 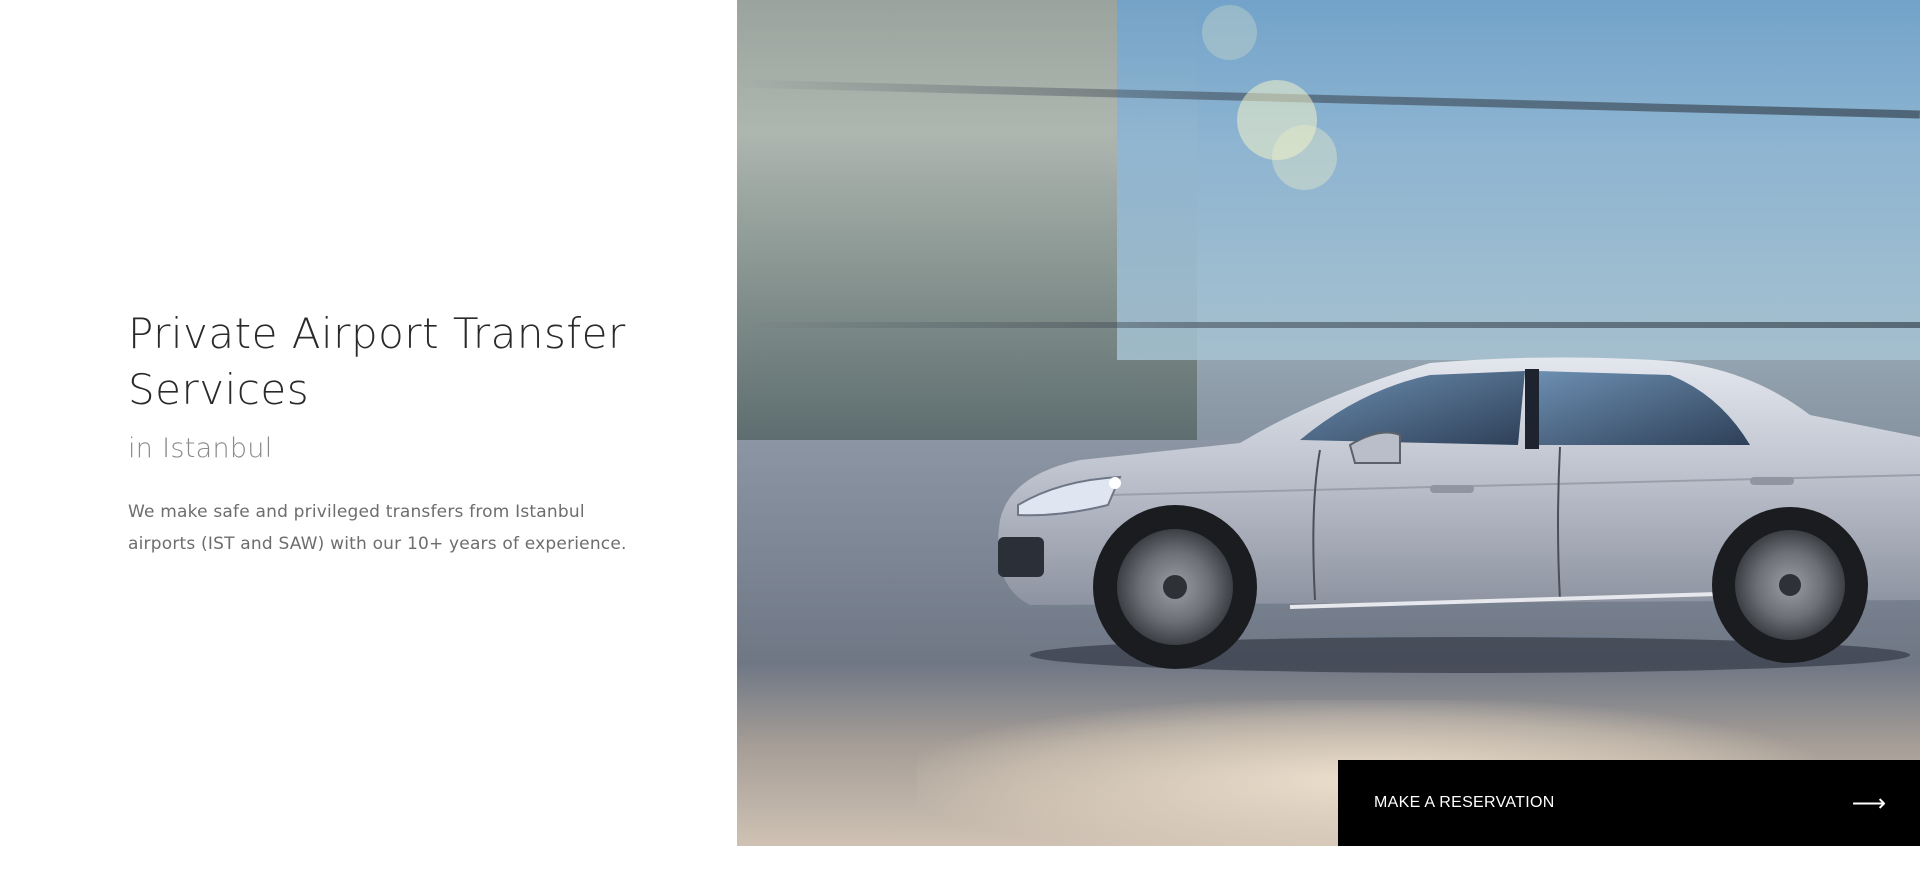 I want to click on arrow-right-icon: ⟶, so click(x=1868, y=803).